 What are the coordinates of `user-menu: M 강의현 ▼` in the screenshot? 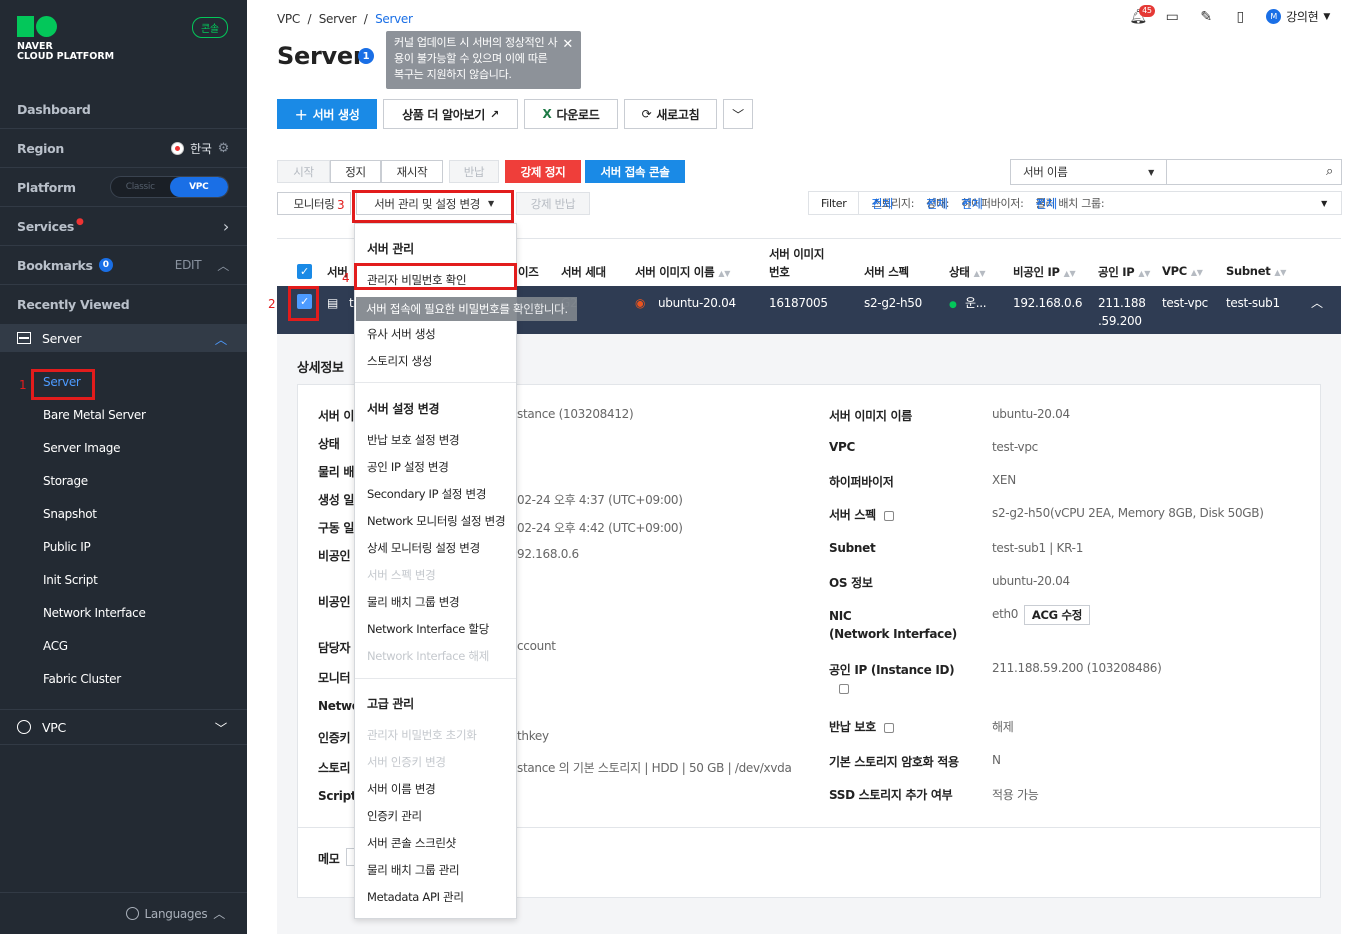 It's located at (1298, 16).